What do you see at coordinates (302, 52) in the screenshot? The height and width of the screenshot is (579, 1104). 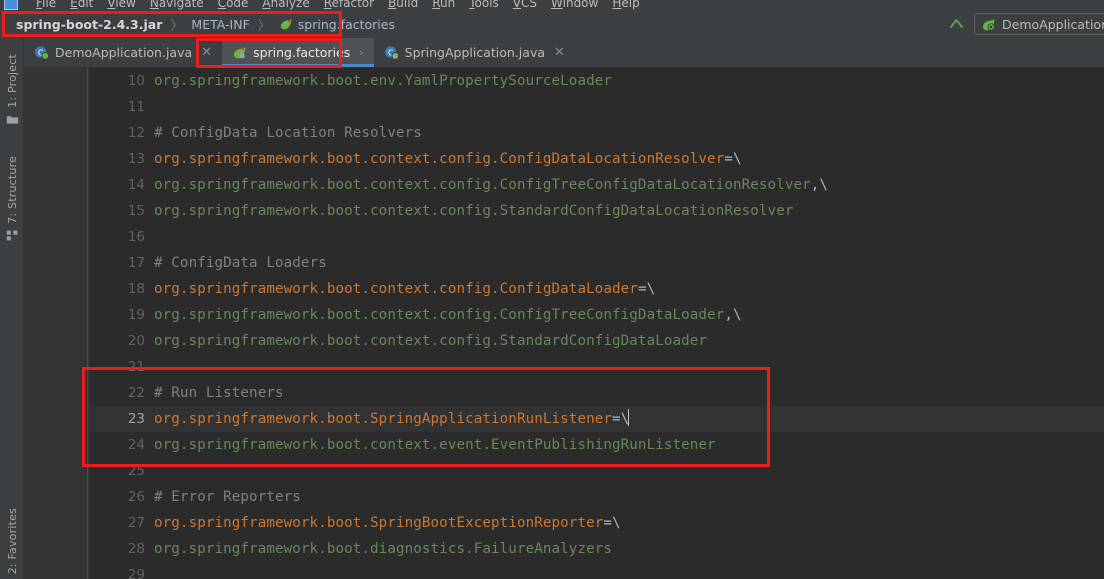 I see `tab-spring-factories-label: spring.factories` at bounding box center [302, 52].